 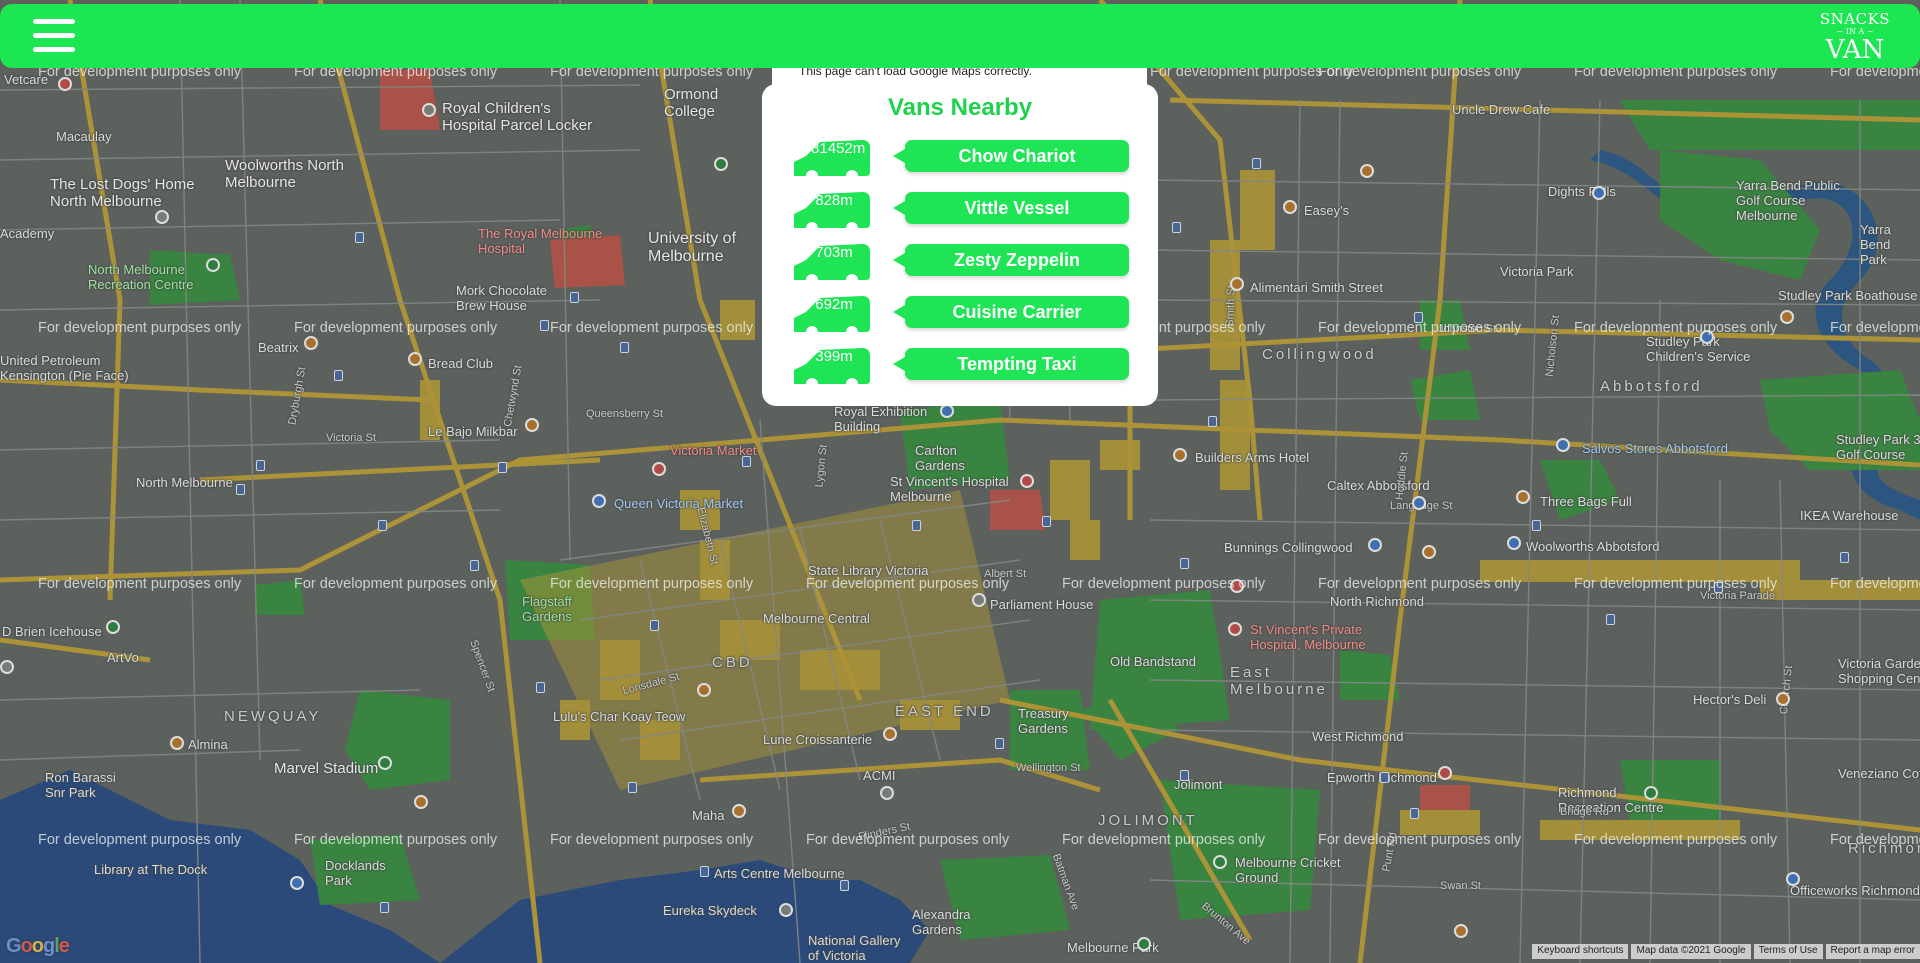 I want to click on van-button-vittle-vessel: Vittle Vessel, so click(x=1011, y=208).